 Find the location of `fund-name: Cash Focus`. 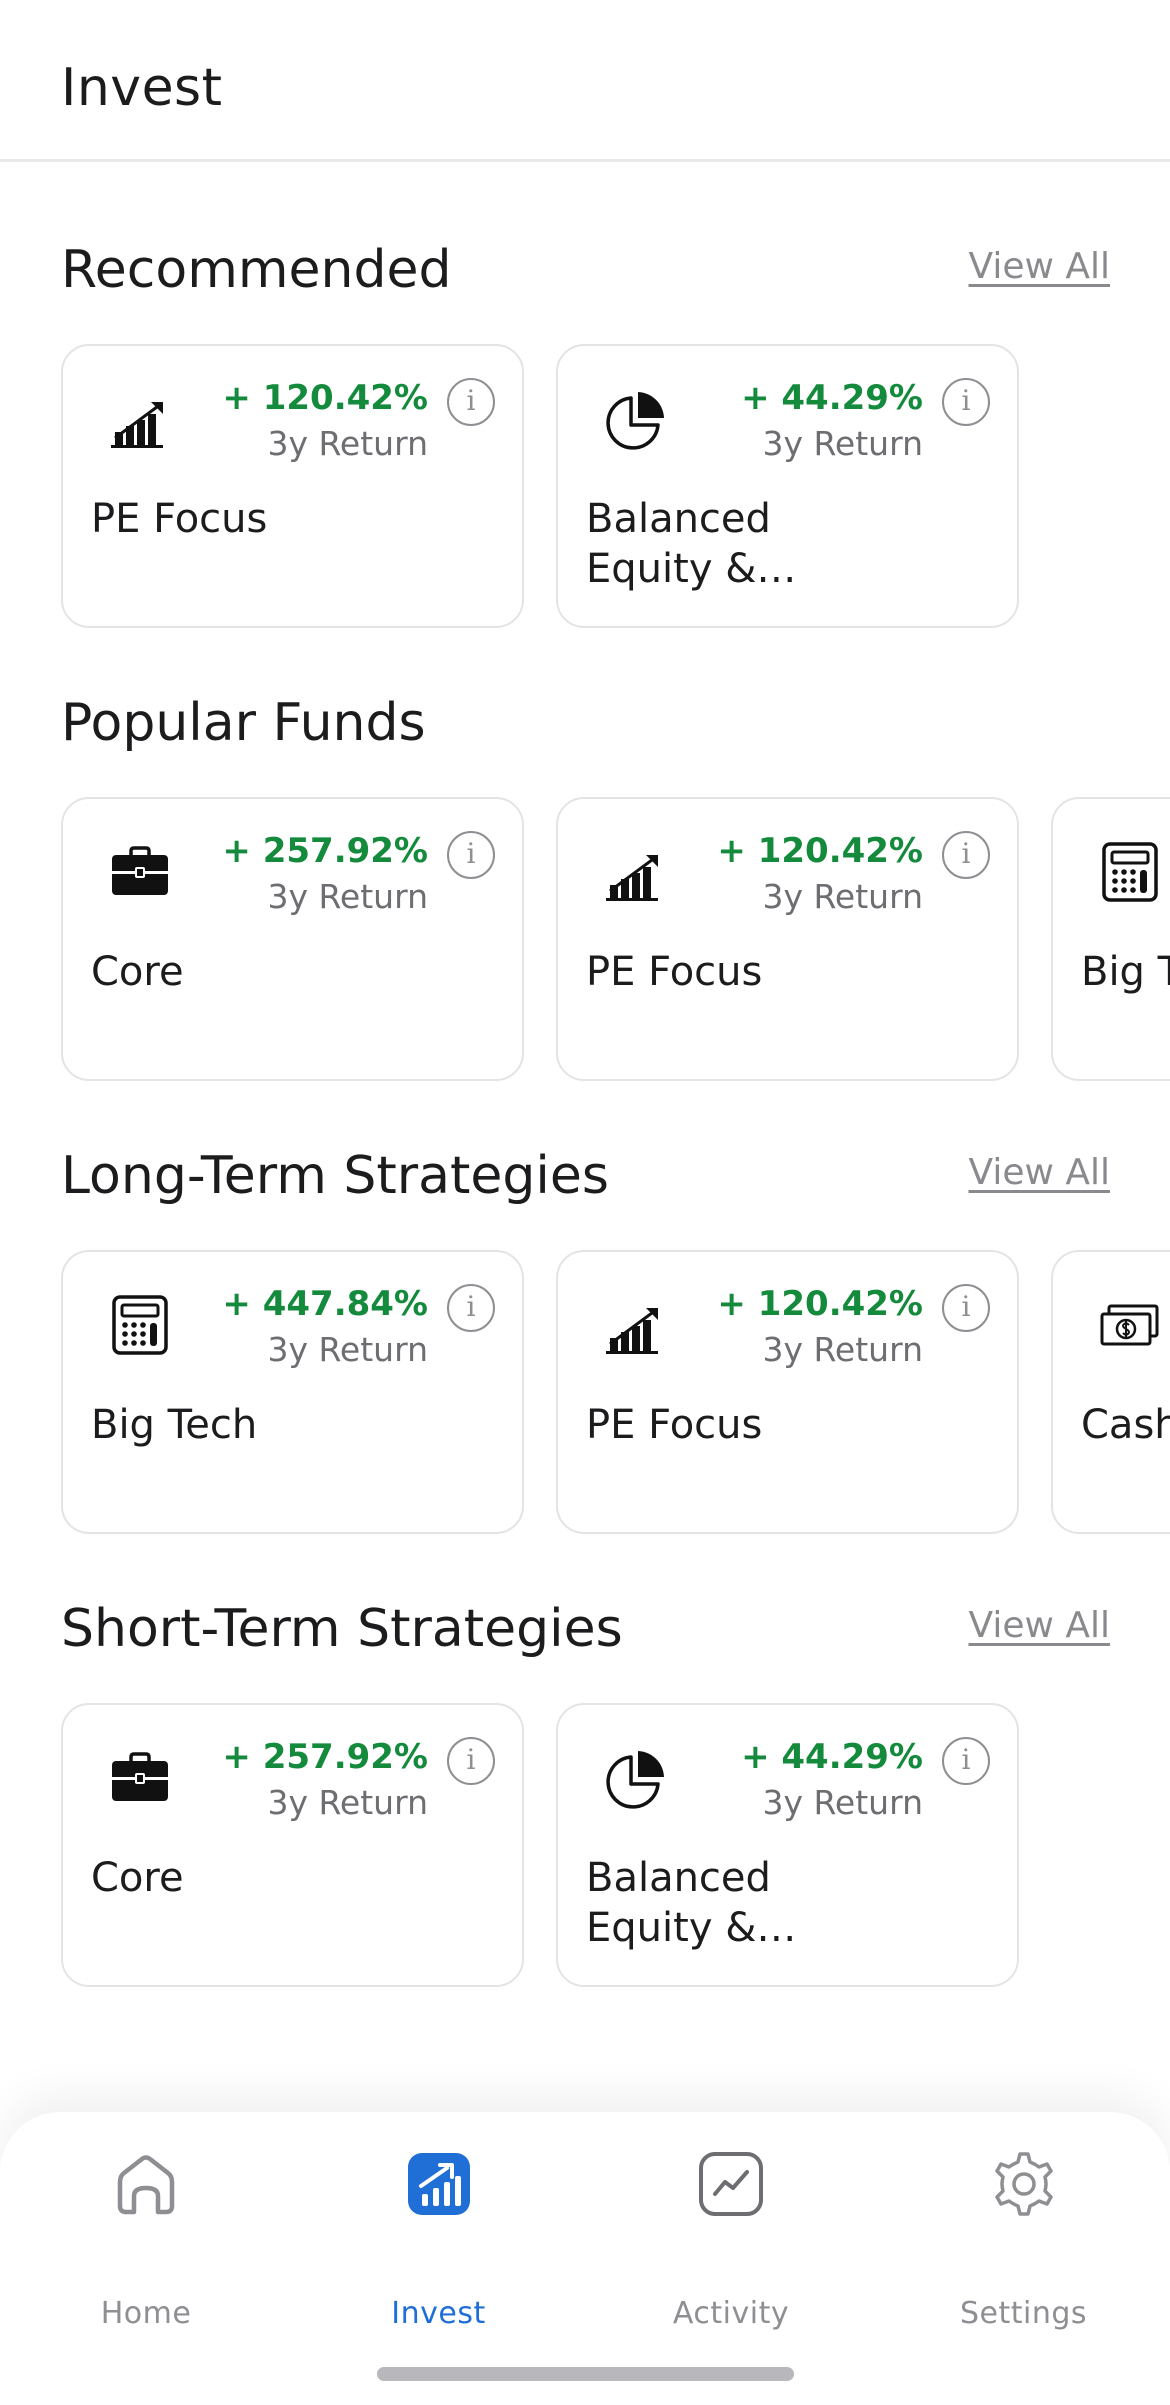

fund-name: Cash Focus is located at coordinates (1125, 1425).